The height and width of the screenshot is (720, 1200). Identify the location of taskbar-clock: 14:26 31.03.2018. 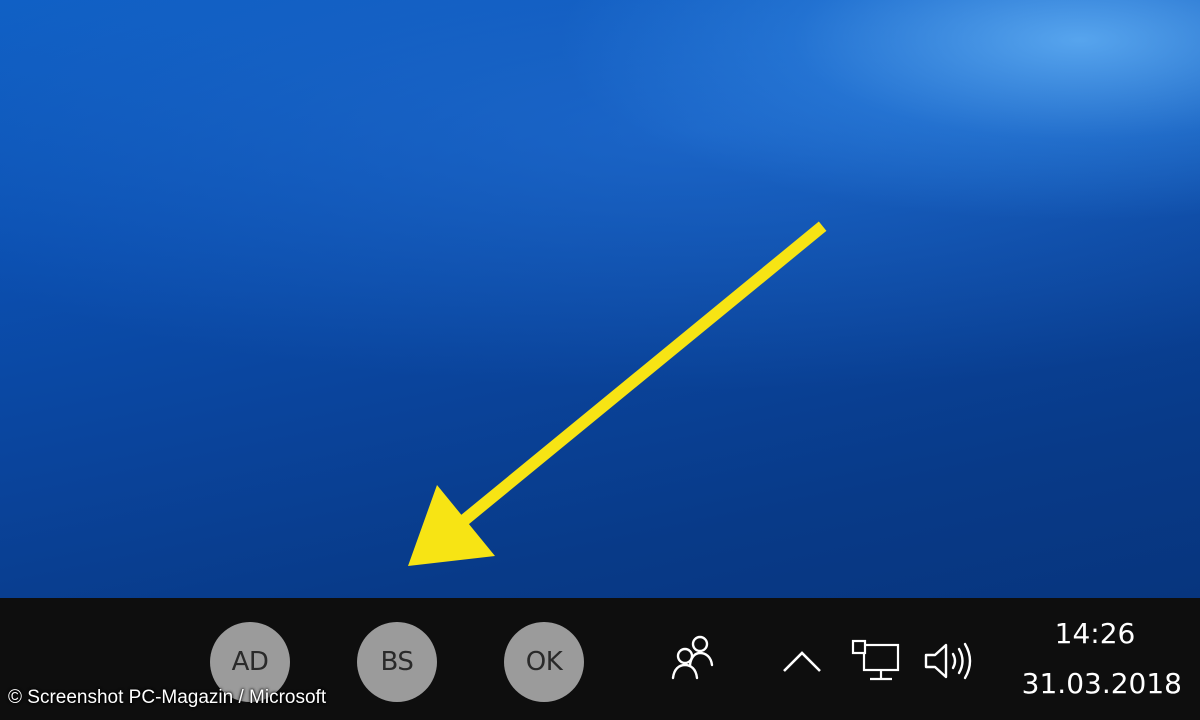
(1095, 660).